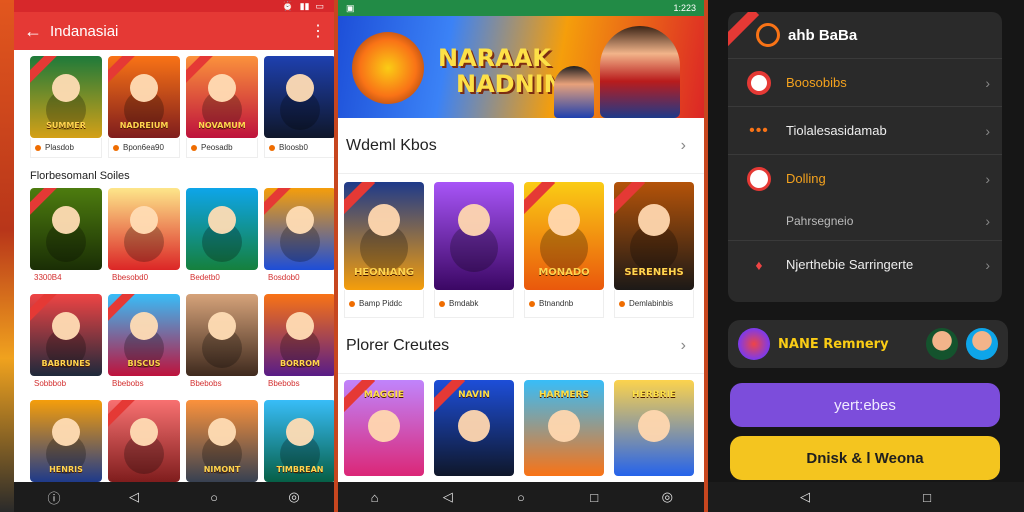 Image resolution: width=1024 pixels, height=512 pixels. Describe the element at coordinates (299, 441) in the screenshot. I see `game-card: TIMBREAN` at that location.